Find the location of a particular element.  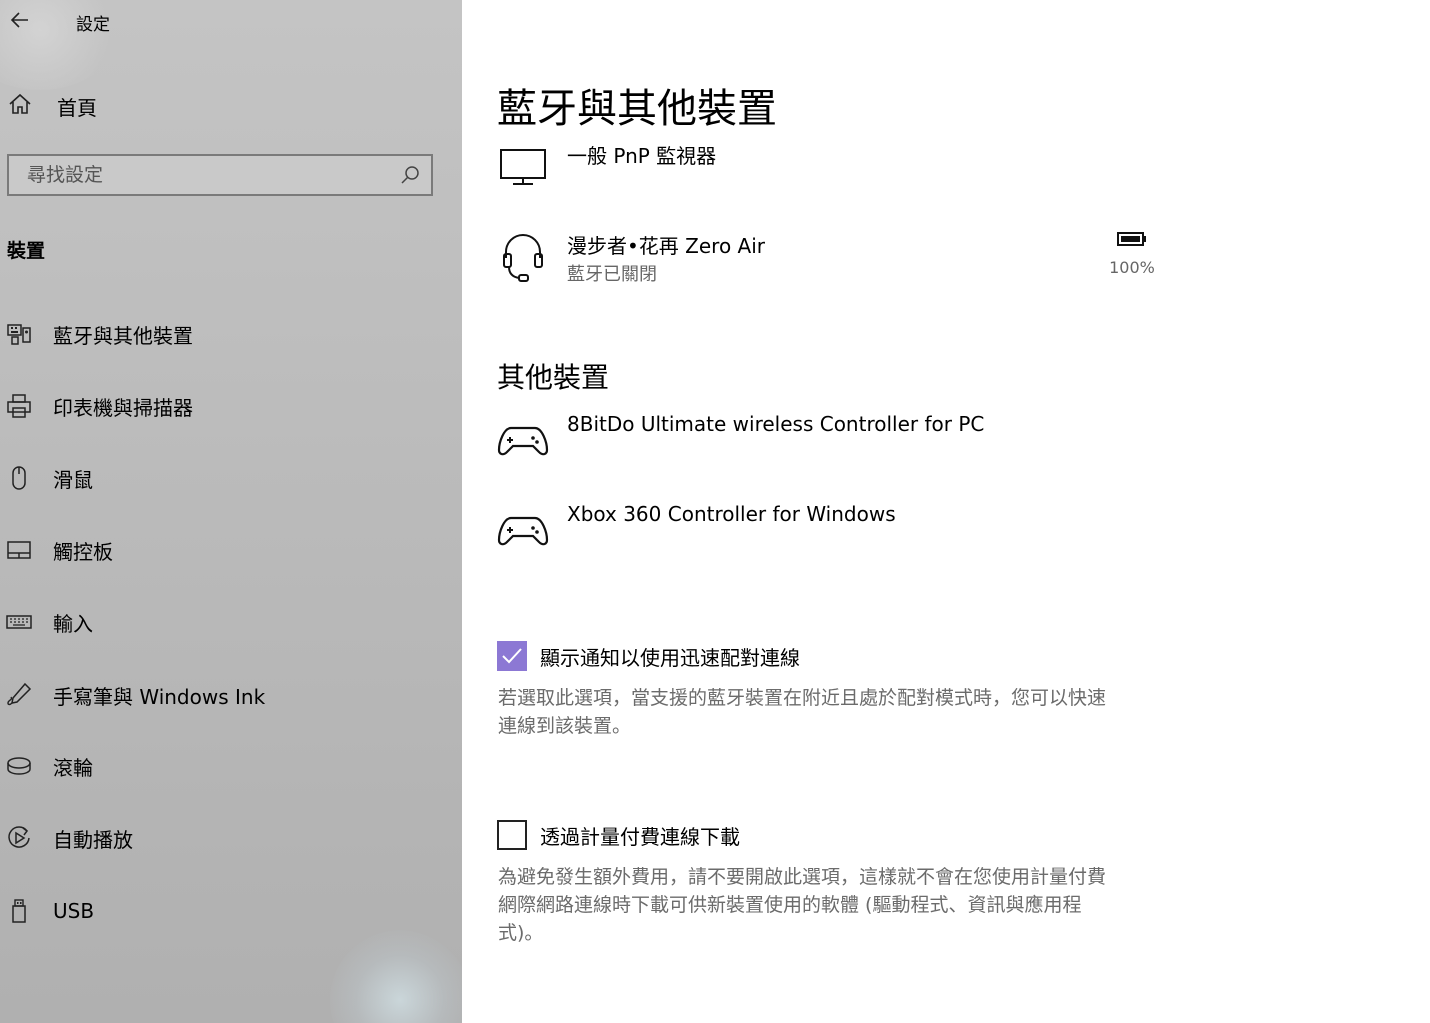

swift-pair-option: 顯示通知以使用迅速配對連線 is located at coordinates (648, 656).